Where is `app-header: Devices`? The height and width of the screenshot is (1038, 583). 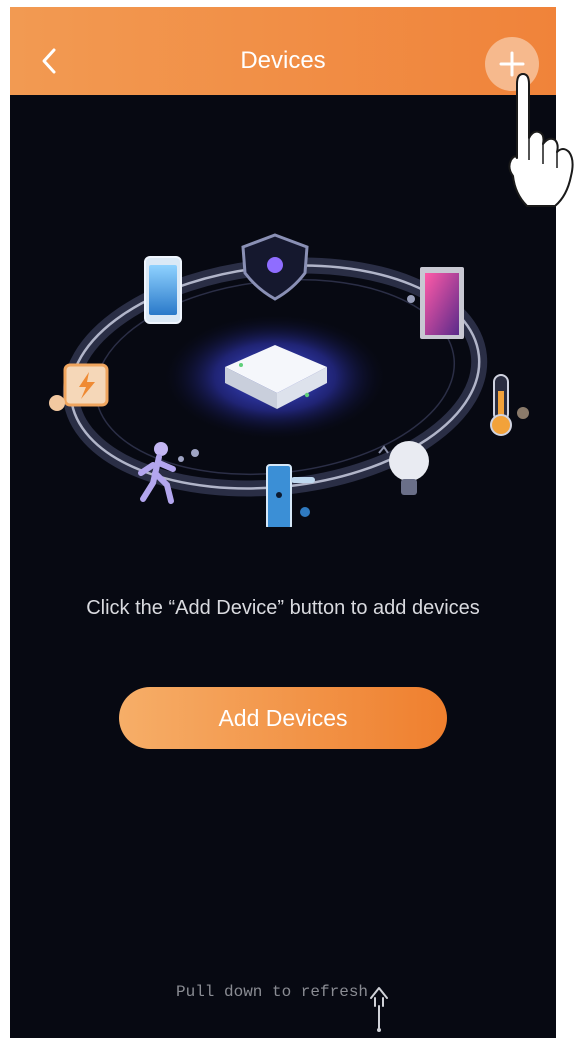 app-header: Devices is located at coordinates (283, 51).